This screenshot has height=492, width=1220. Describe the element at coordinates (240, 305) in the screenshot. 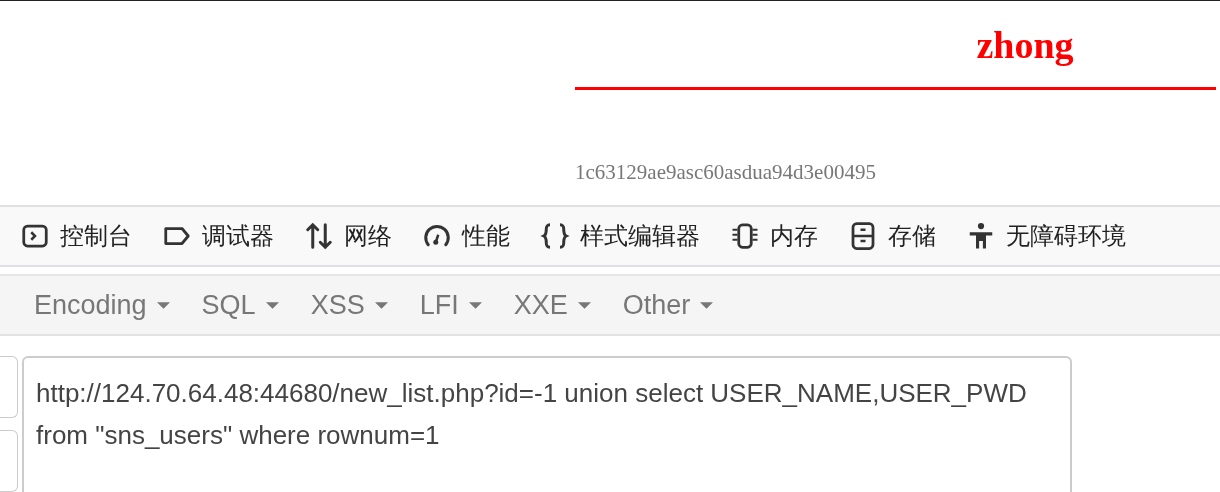

I see `menu-dropdown: SQL` at that location.